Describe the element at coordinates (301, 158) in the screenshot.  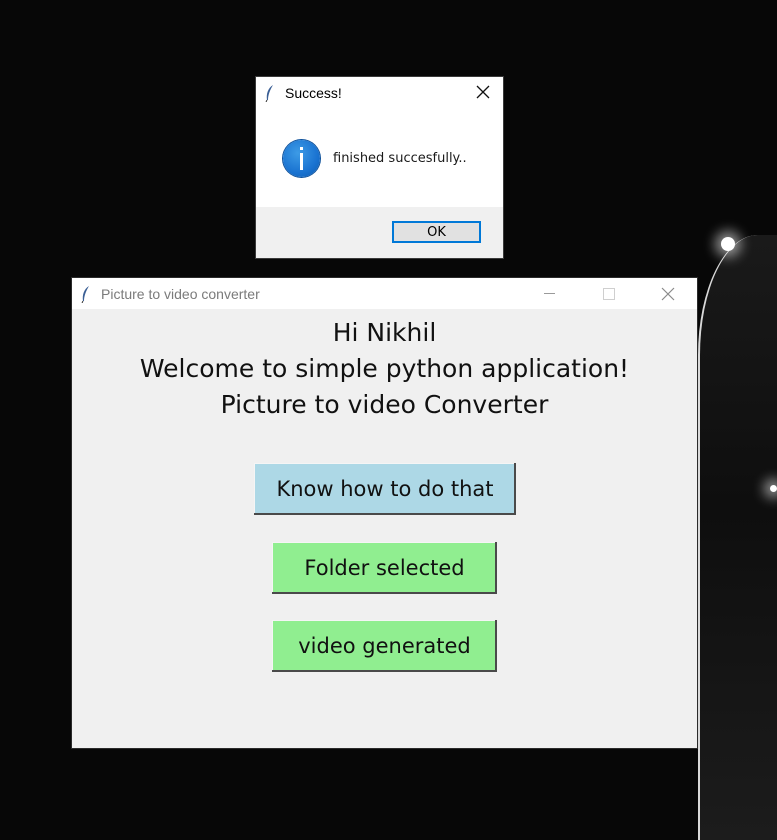
I see `info-icon` at that location.